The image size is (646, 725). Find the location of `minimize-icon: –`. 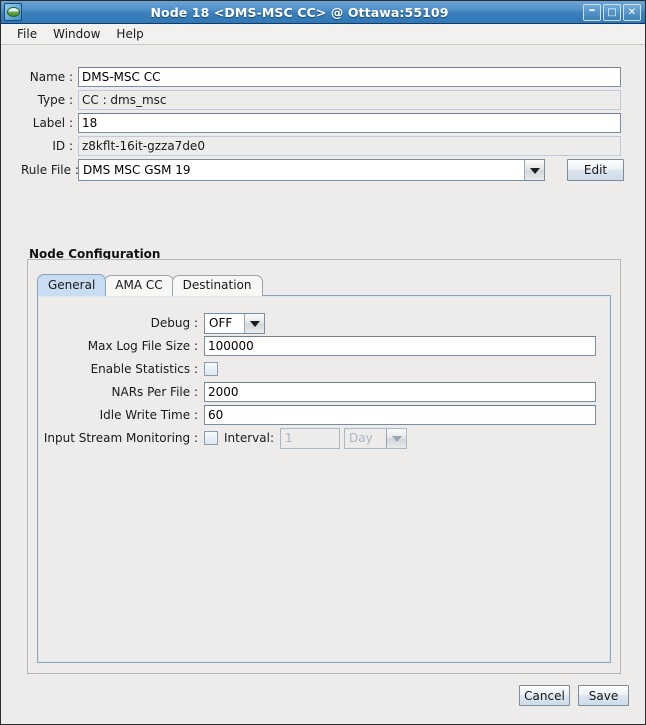

minimize-icon: – is located at coordinates (592, 10).